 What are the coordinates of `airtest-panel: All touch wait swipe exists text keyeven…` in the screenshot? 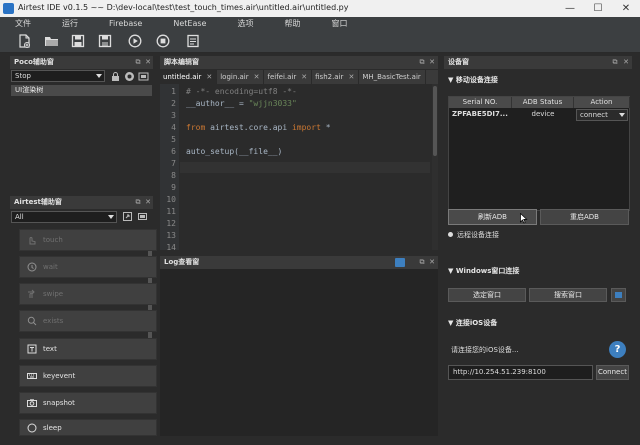 It's located at (83, 322).